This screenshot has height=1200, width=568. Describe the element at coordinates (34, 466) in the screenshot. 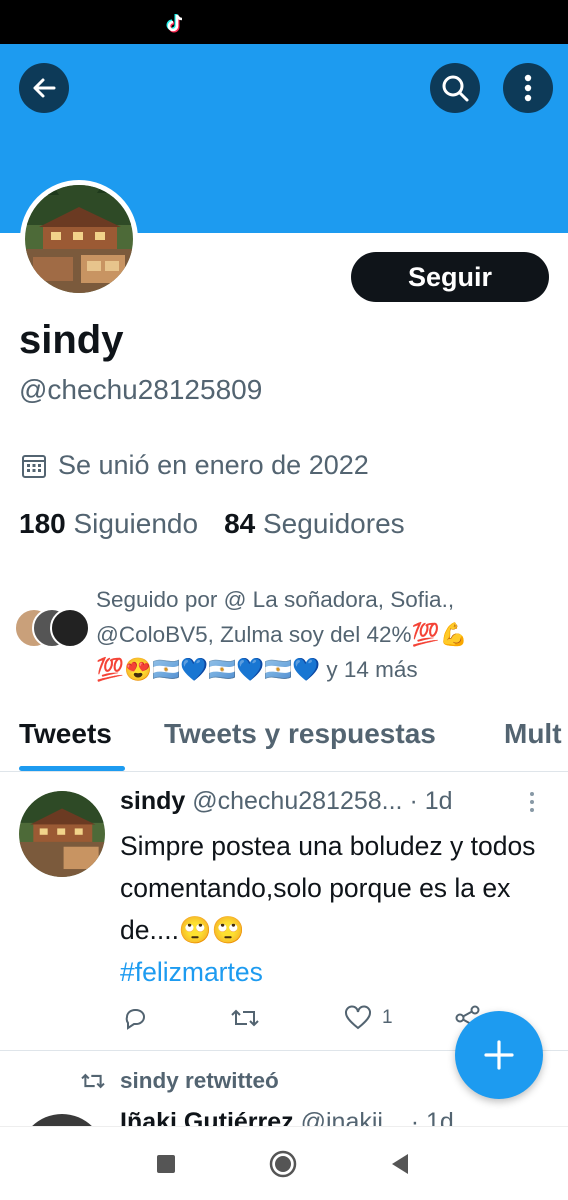

I see `calendar-icon` at that location.